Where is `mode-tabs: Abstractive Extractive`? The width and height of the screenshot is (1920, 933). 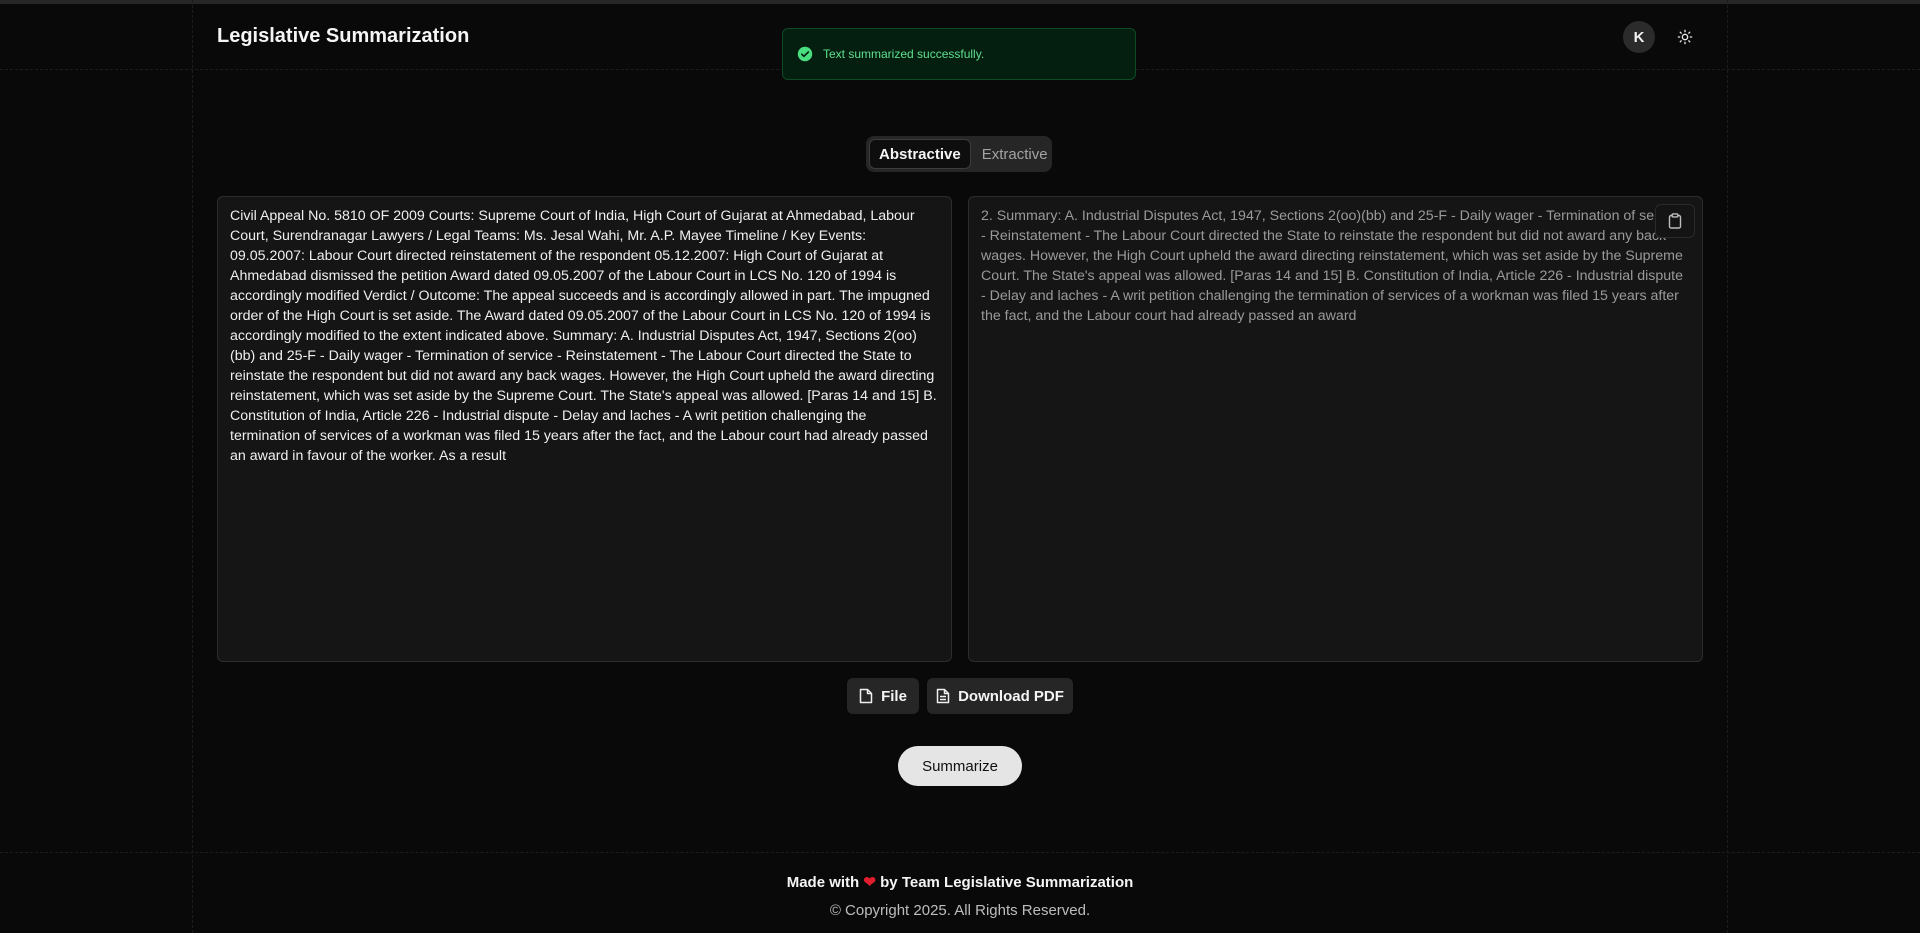
mode-tabs: Abstractive Extractive is located at coordinates (959, 154).